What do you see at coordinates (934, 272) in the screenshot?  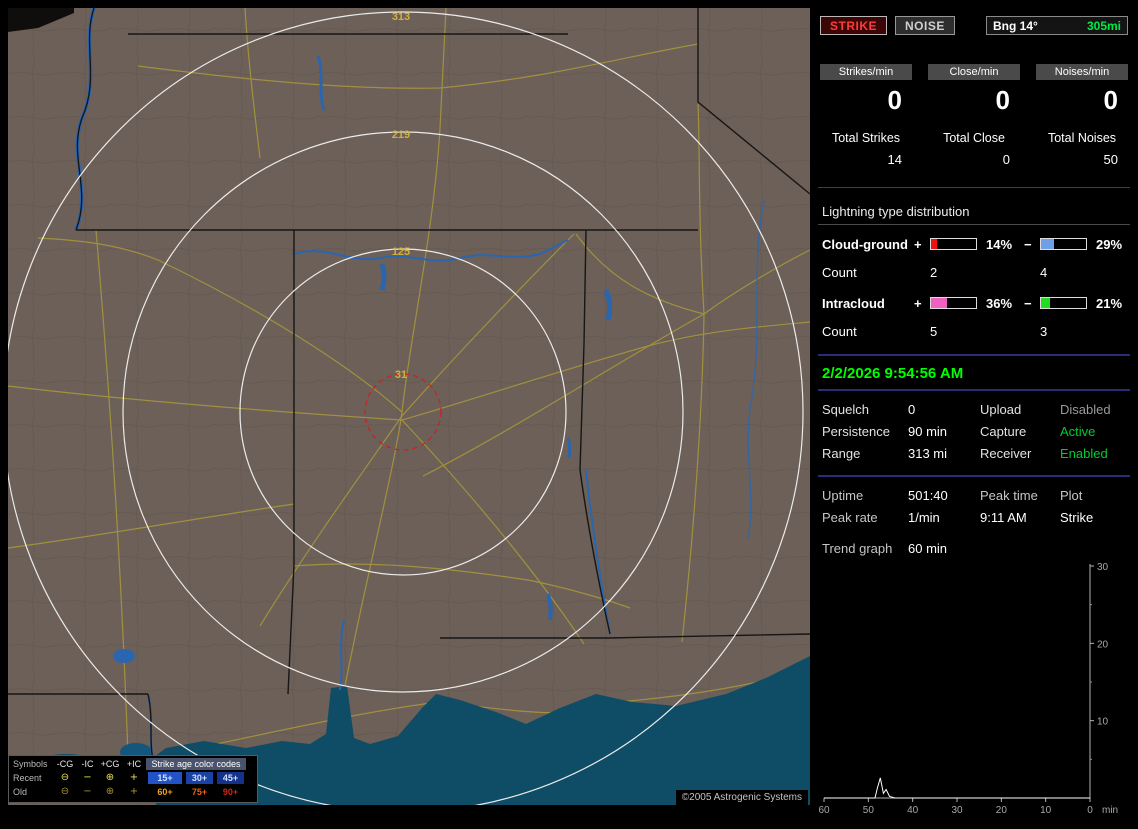 I see `cg-plus-count: 2` at bounding box center [934, 272].